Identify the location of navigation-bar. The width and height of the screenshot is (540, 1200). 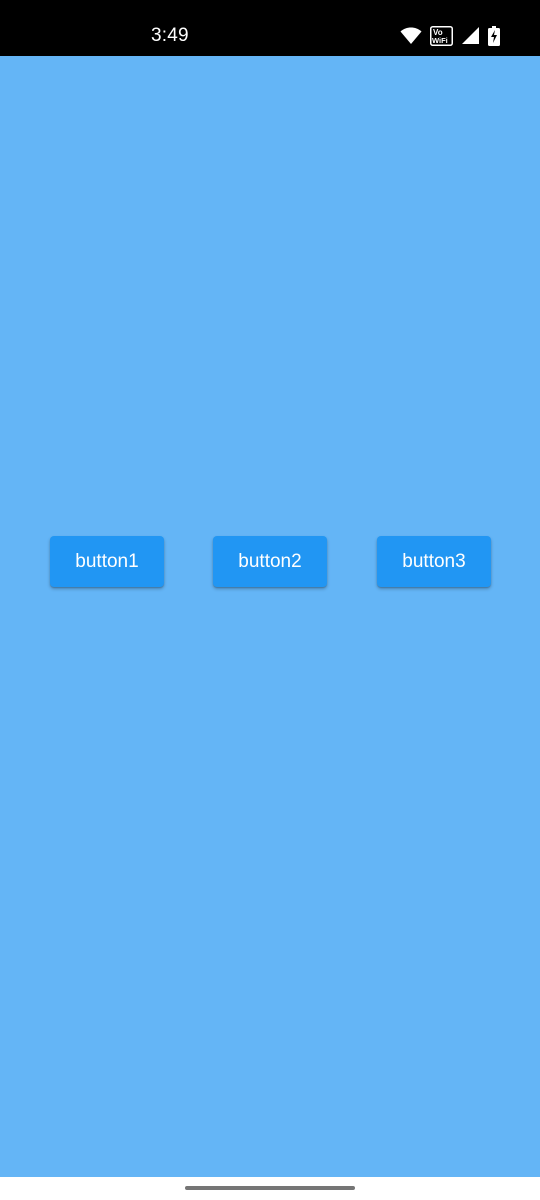
(270, 1188).